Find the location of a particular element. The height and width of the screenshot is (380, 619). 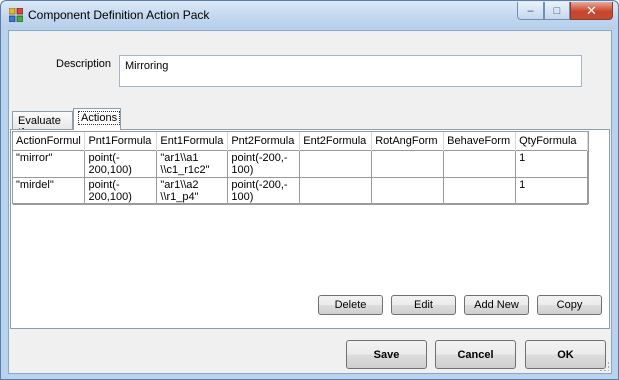

edit-button: Edit is located at coordinates (423, 305).